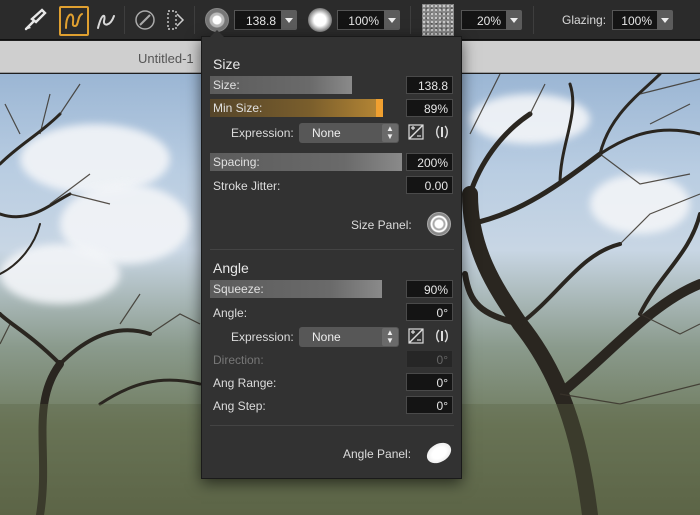  Describe the element at coordinates (262, 133) in the screenshot. I see `size-expression-label: Expression:` at that location.